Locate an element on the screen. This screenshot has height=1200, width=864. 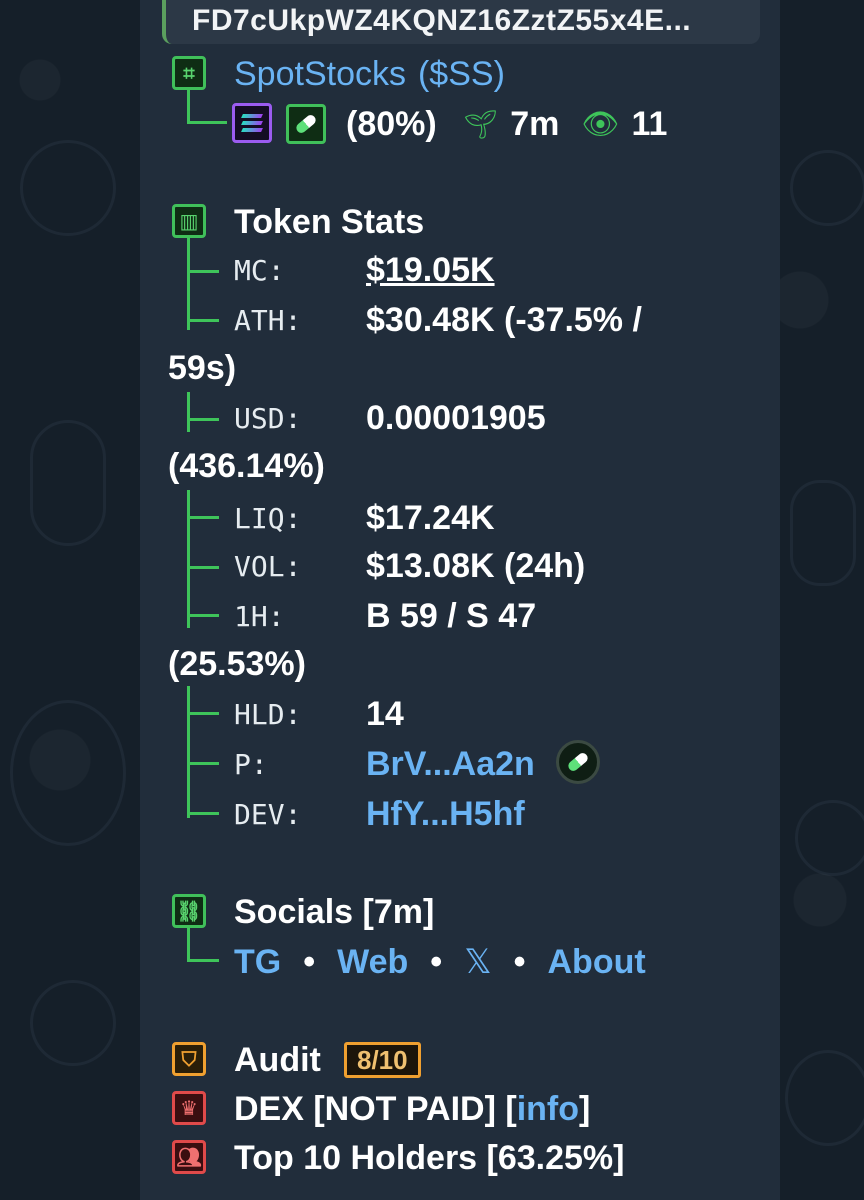
dex-info-link: info is located at coordinates (548, 1109).